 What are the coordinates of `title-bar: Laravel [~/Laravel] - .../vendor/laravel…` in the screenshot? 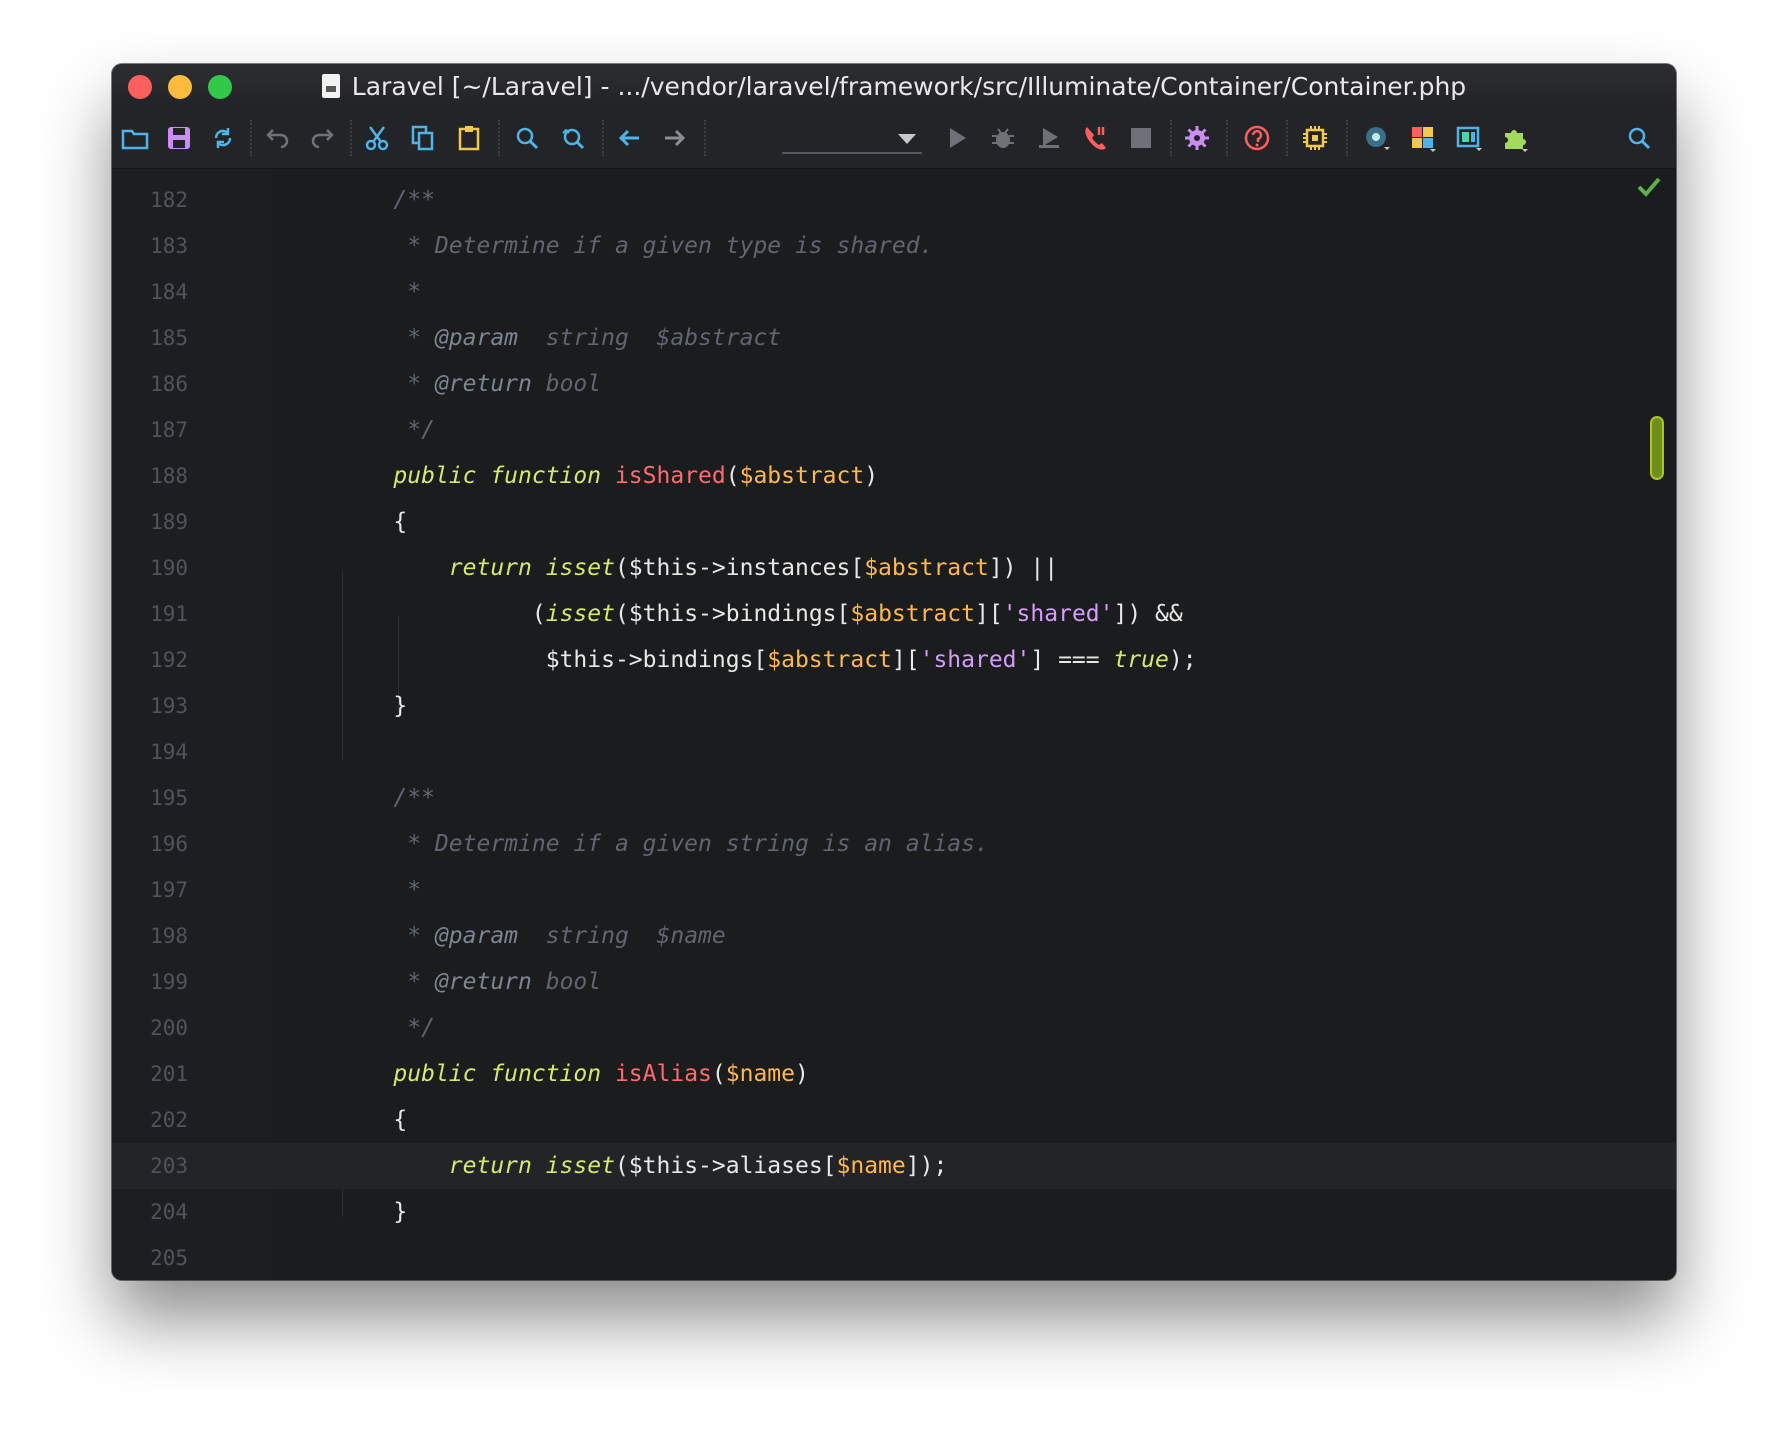 It's located at (894, 86).